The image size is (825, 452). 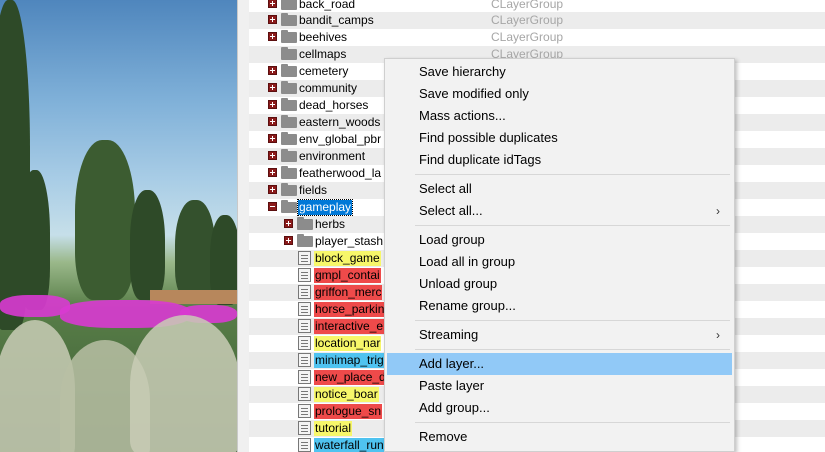 What do you see at coordinates (718, 211) in the screenshot?
I see `submenu-arrow-icon: ›` at bounding box center [718, 211].